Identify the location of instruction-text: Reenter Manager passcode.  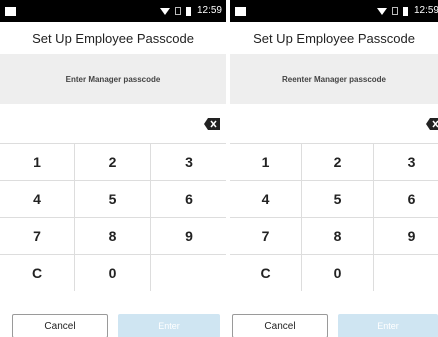
(334, 79).